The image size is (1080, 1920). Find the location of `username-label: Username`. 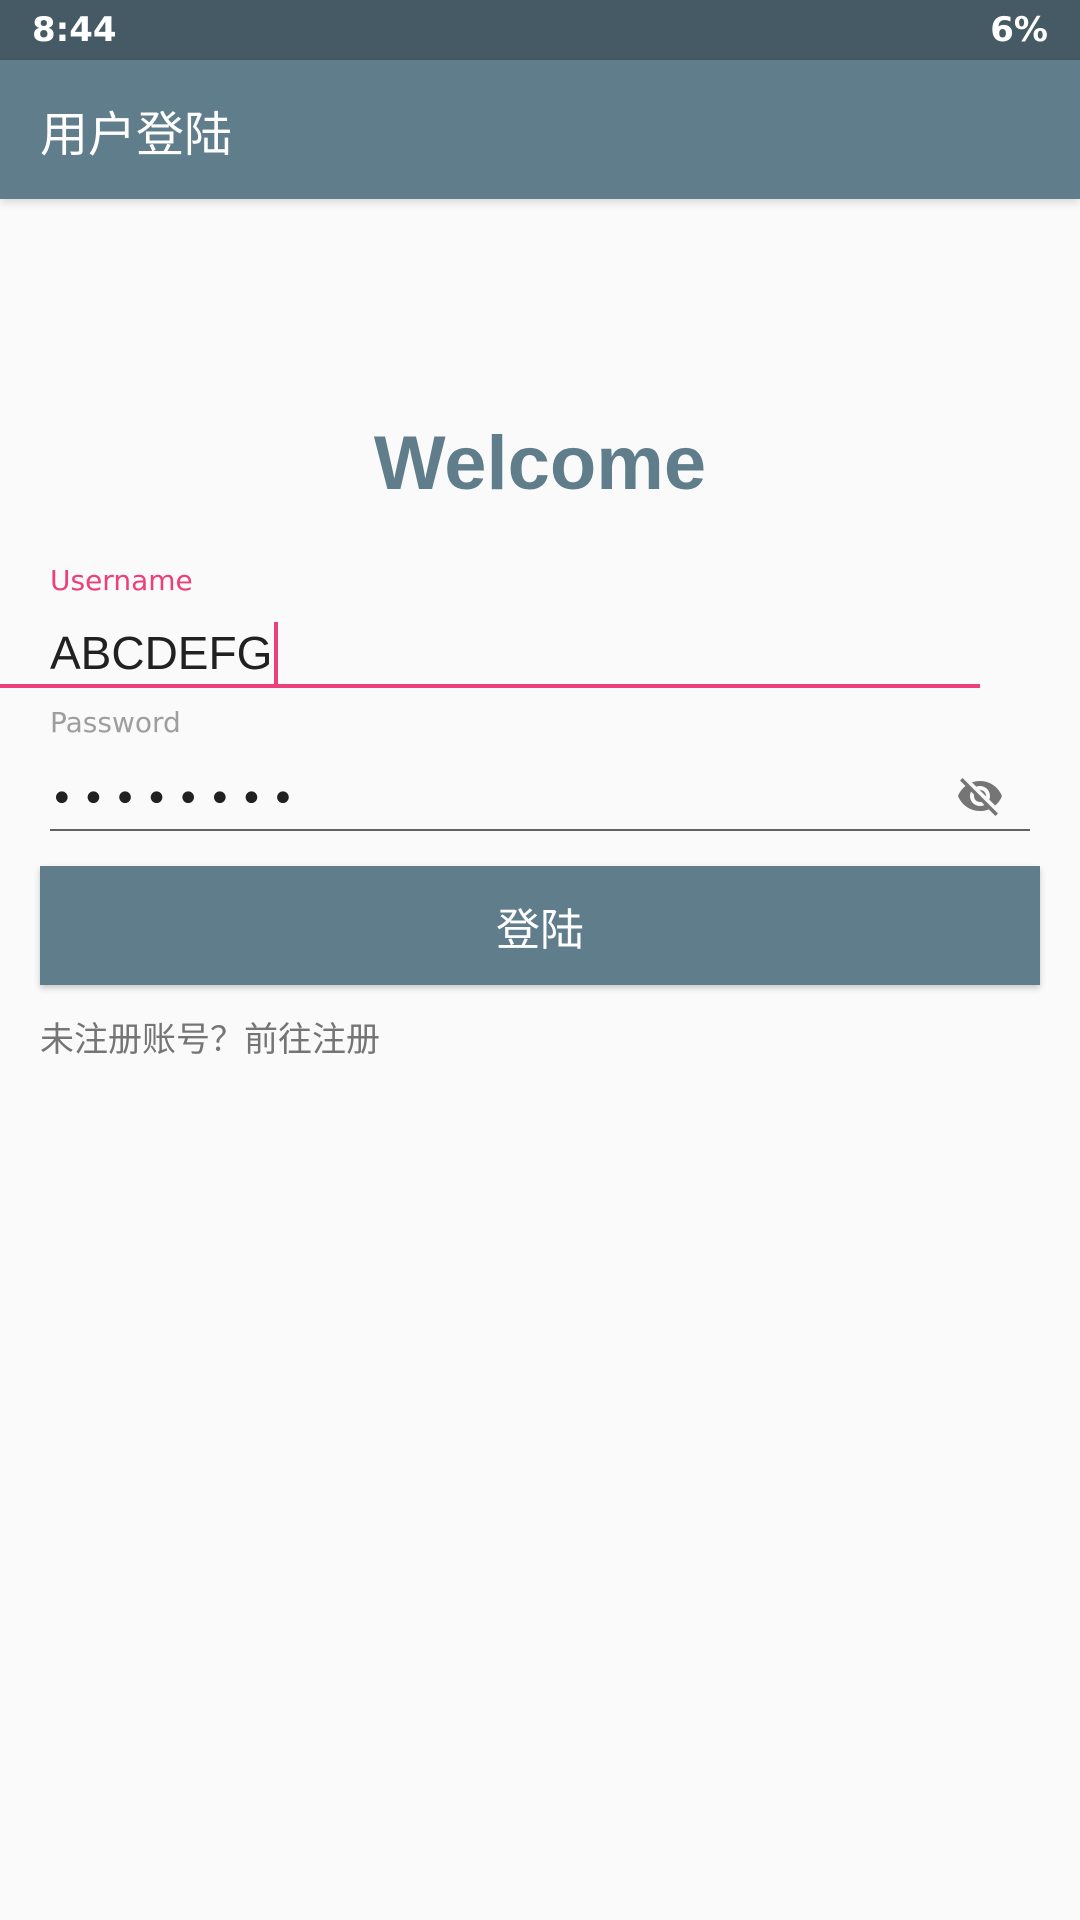

username-label: Username is located at coordinates (121, 580).